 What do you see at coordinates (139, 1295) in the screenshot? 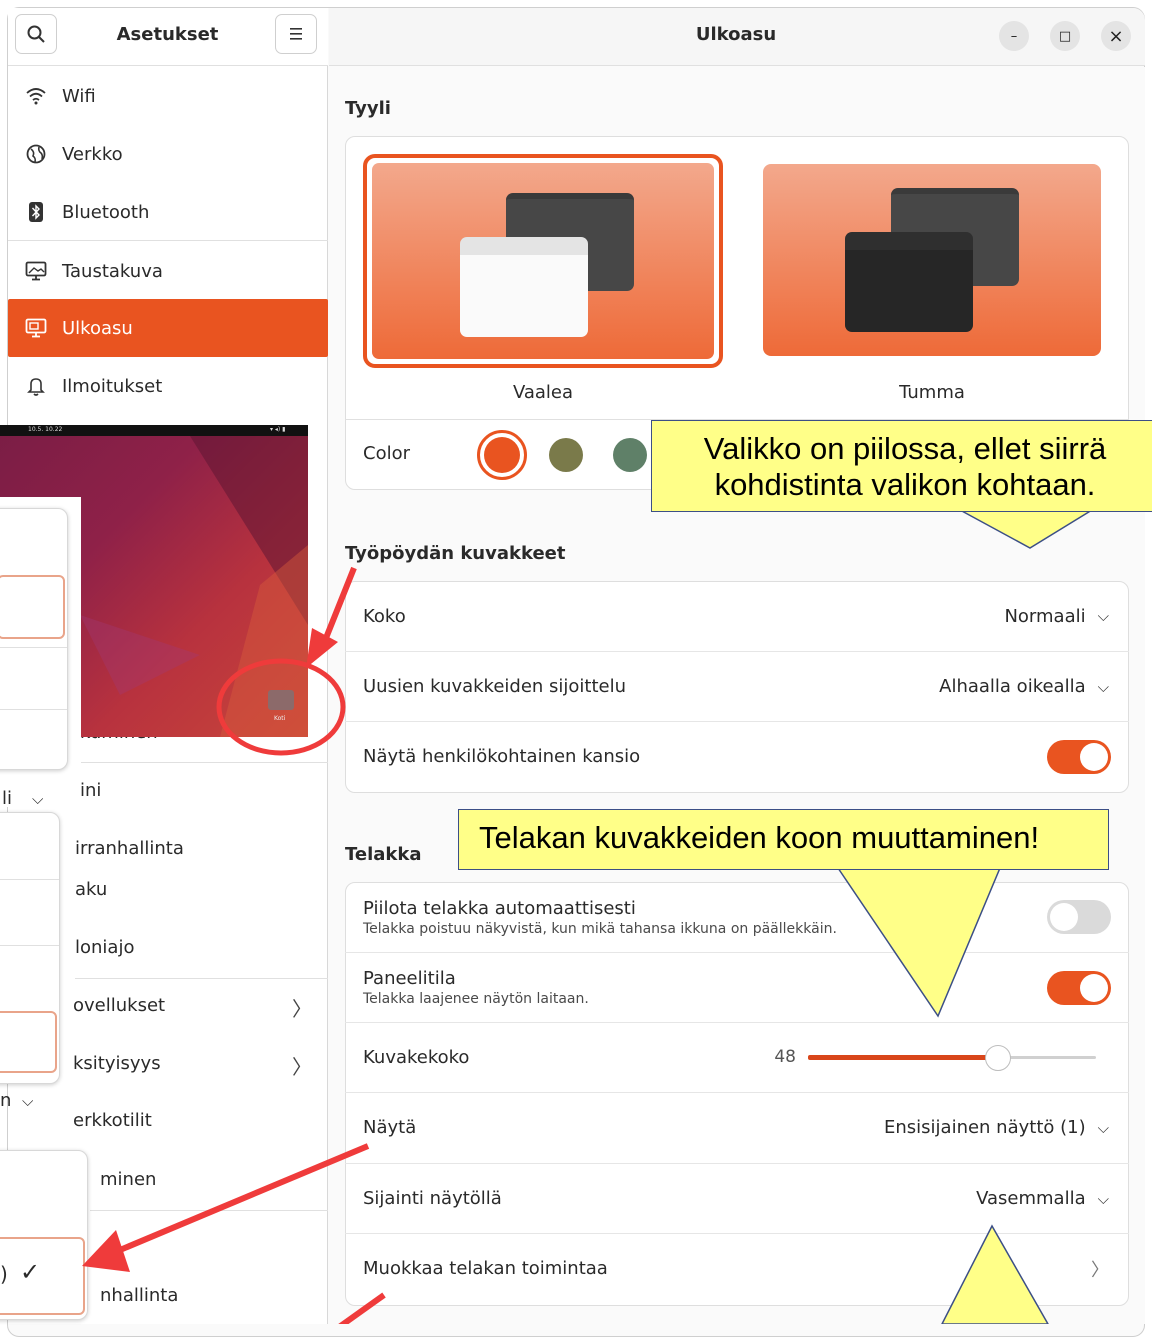
I see `sidebar-item-partial: nhallinta` at bounding box center [139, 1295].